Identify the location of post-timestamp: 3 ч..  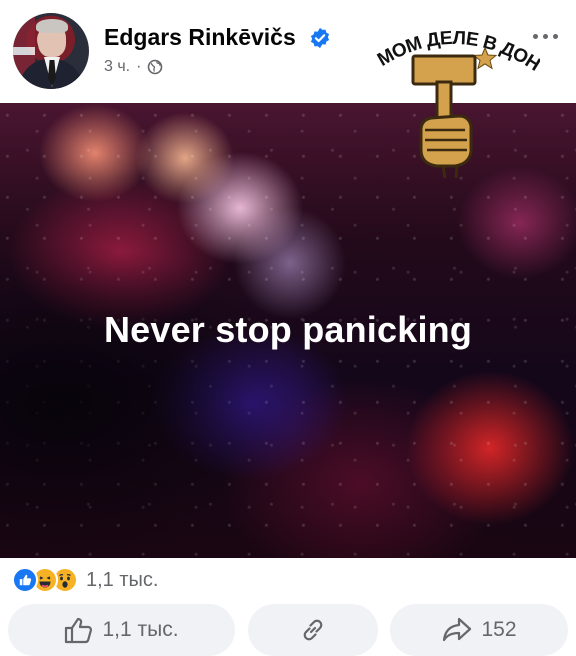
(117, 67).